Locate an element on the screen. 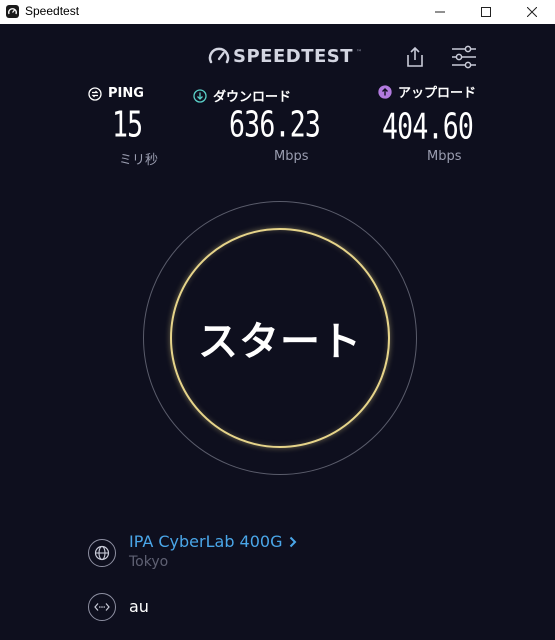 The image size is (555, 640). speedtest-logo: SPEEDTEST ™ is located at coordinates (285, 56).